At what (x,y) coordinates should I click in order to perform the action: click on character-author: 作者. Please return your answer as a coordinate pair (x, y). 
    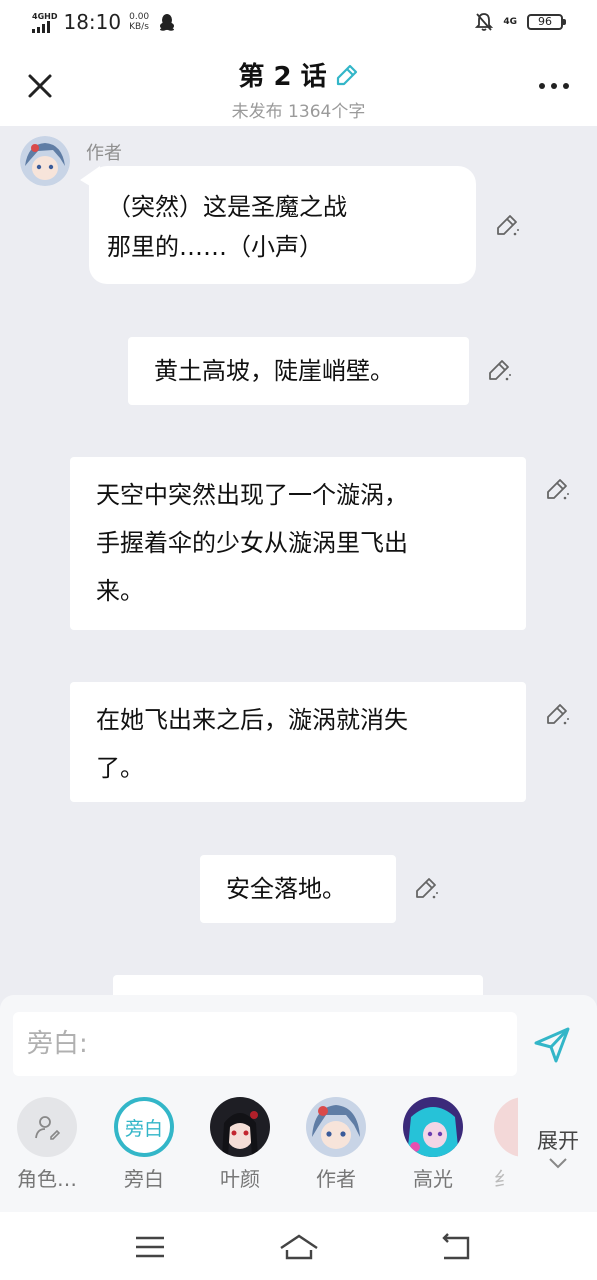
    Looking at the image, I should click on (336, 1144).